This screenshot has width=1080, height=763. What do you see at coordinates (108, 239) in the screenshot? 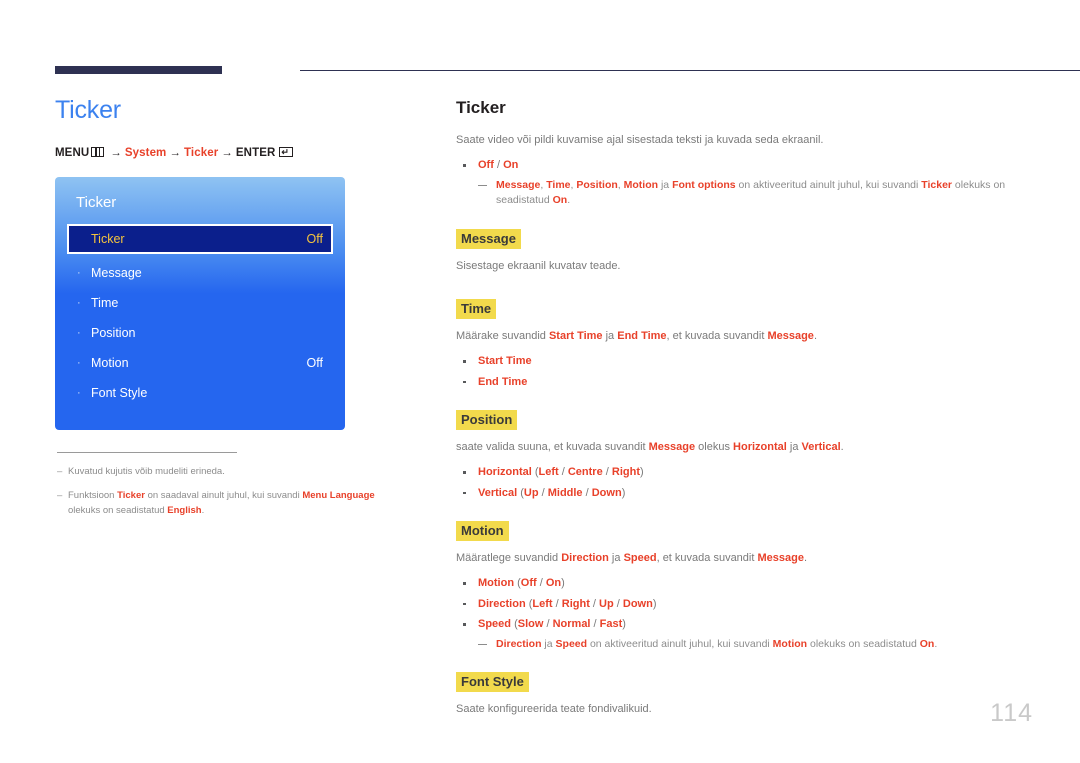
I see `osd-row-label: Ticker` at bounding box center [108, 239].